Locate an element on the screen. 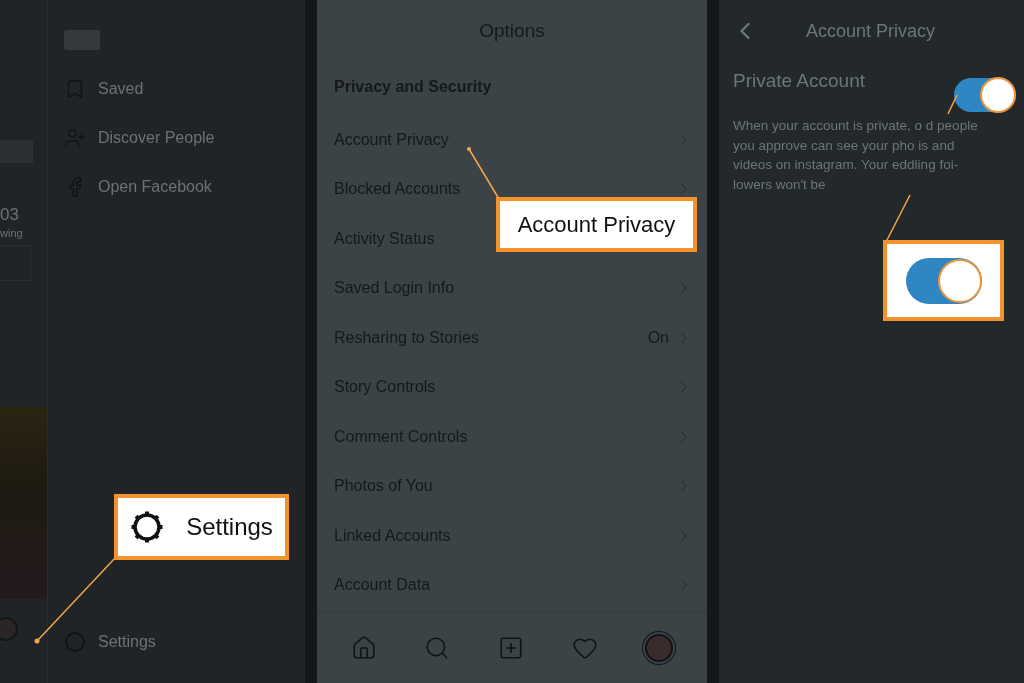  add-icon is located at coordinates (511, 648).